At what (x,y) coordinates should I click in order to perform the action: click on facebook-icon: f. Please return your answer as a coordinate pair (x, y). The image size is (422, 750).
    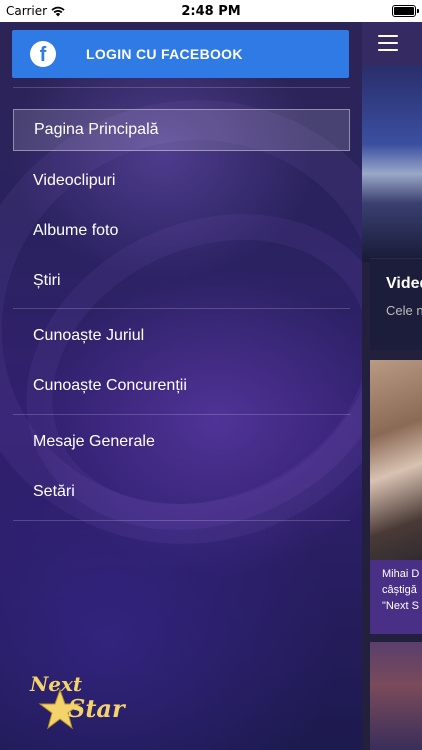
    Looking at the image, I should click on (43, 54).